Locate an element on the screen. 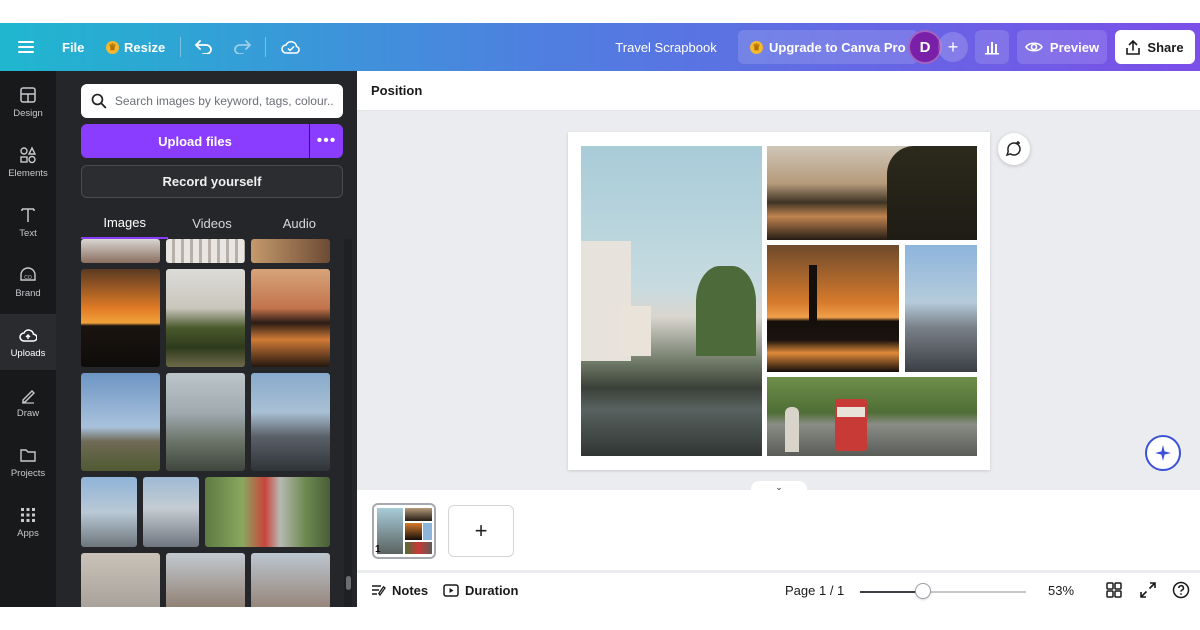 Image resolution: width=1200 pixels, height=630 pixels. rail-label: Uploads is located at coordinates (28, 353).